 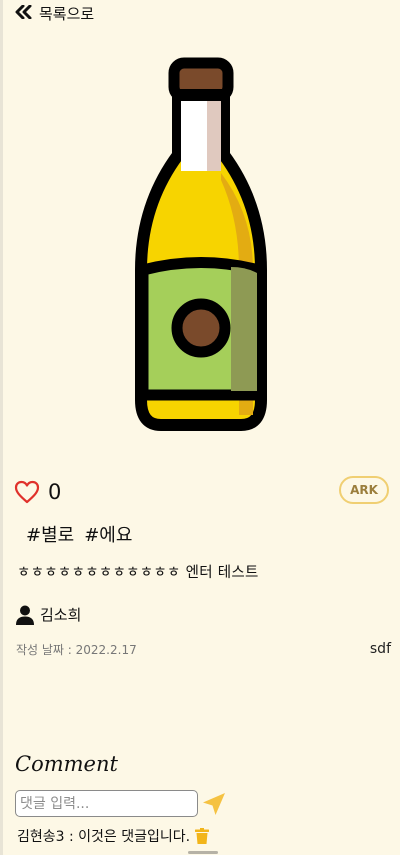 What do you see at coordinates (138, 573) in the screenshot?
I see `post-body-text: ㅎㅎㅎㅎㅎㅎㅎㅎㅎㅎㅎㅎ 엔터 테스트` at bounding box center [138, 573].